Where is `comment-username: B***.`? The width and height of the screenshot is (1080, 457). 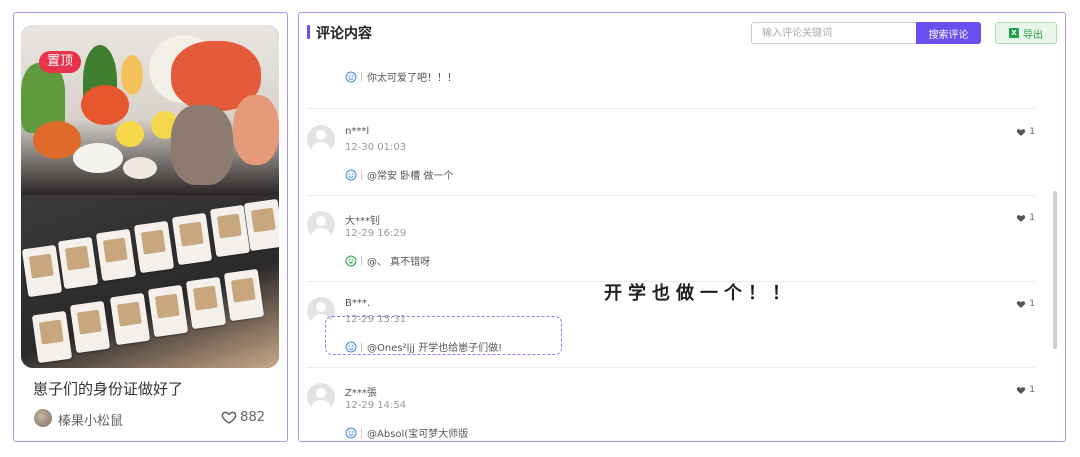 comment-username: B***. is located at coordinates (357, 303).